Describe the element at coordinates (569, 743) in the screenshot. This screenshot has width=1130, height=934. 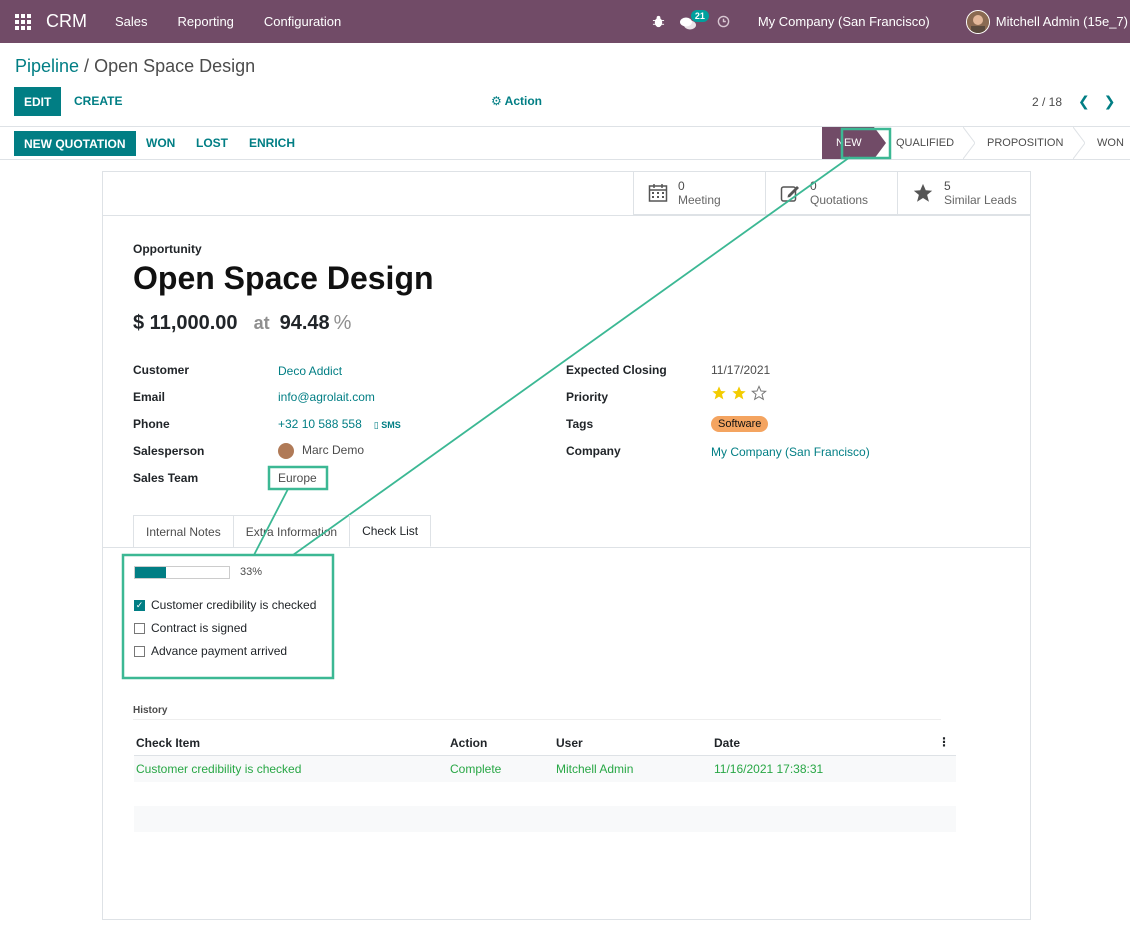
I see `column-user: User` at that location.